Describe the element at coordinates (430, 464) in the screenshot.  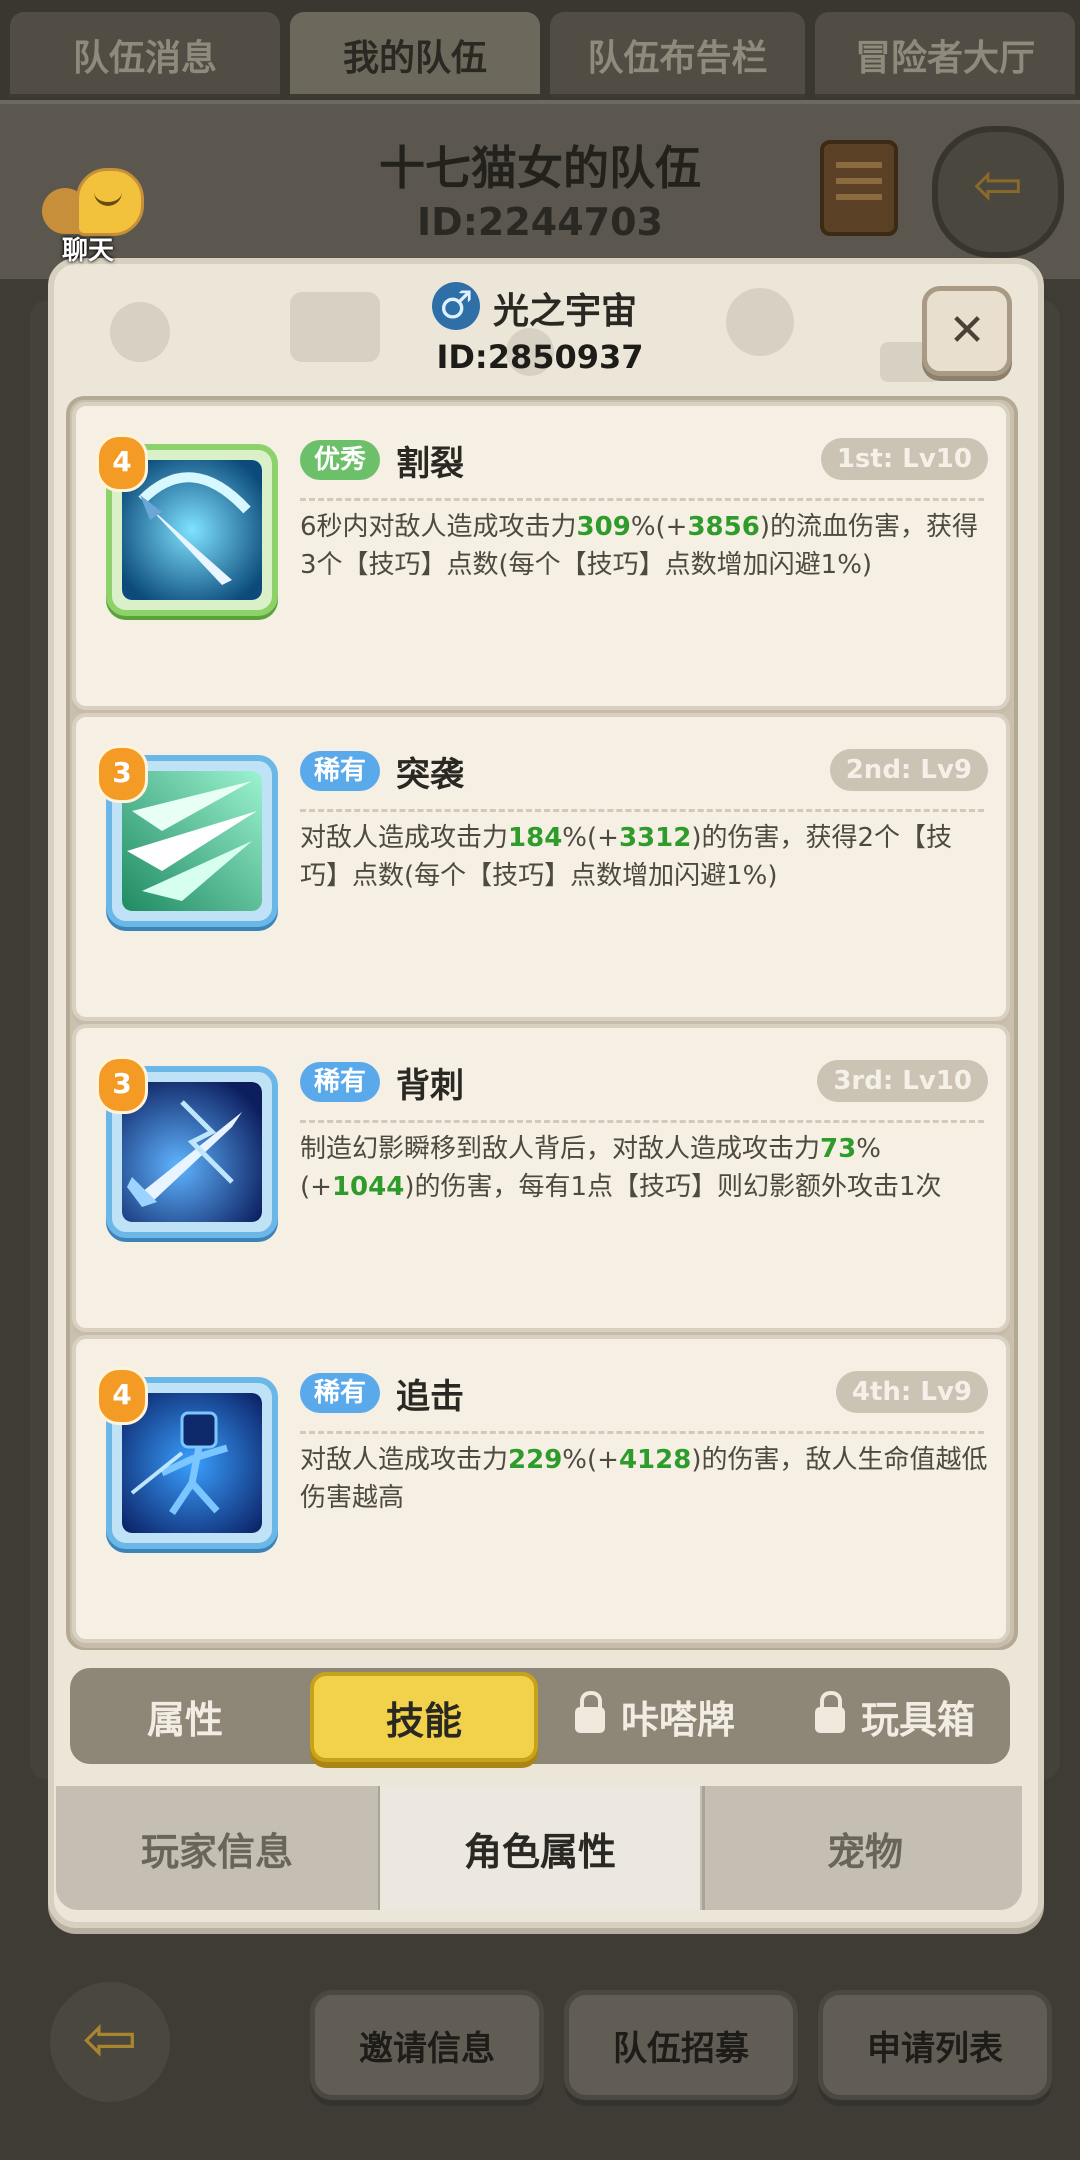
I see `skill-name: 割裂` at that location.